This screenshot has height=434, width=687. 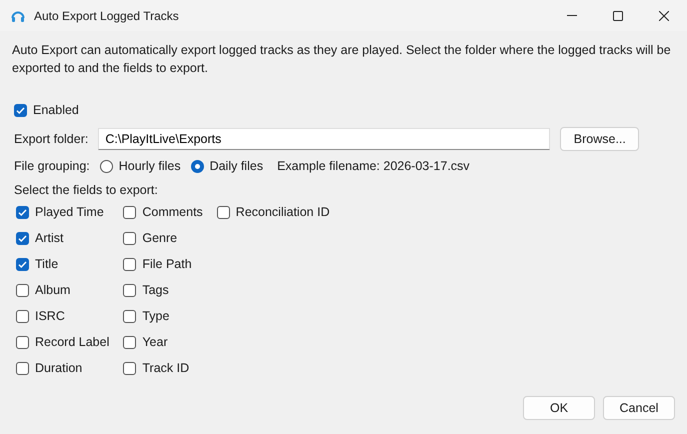 What do you see at coordinates (63, 290) in the screenshot?
I see `field-checkbox: Album` at bounding box center [63, 290].